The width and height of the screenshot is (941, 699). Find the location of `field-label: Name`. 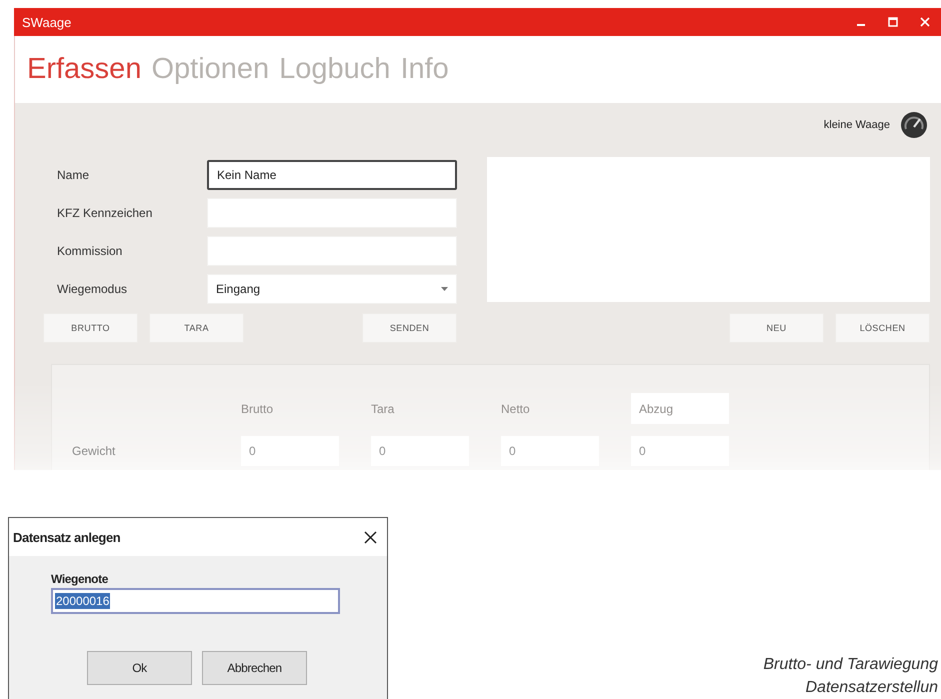

field-label: Name is located at coordinates (73, 175).